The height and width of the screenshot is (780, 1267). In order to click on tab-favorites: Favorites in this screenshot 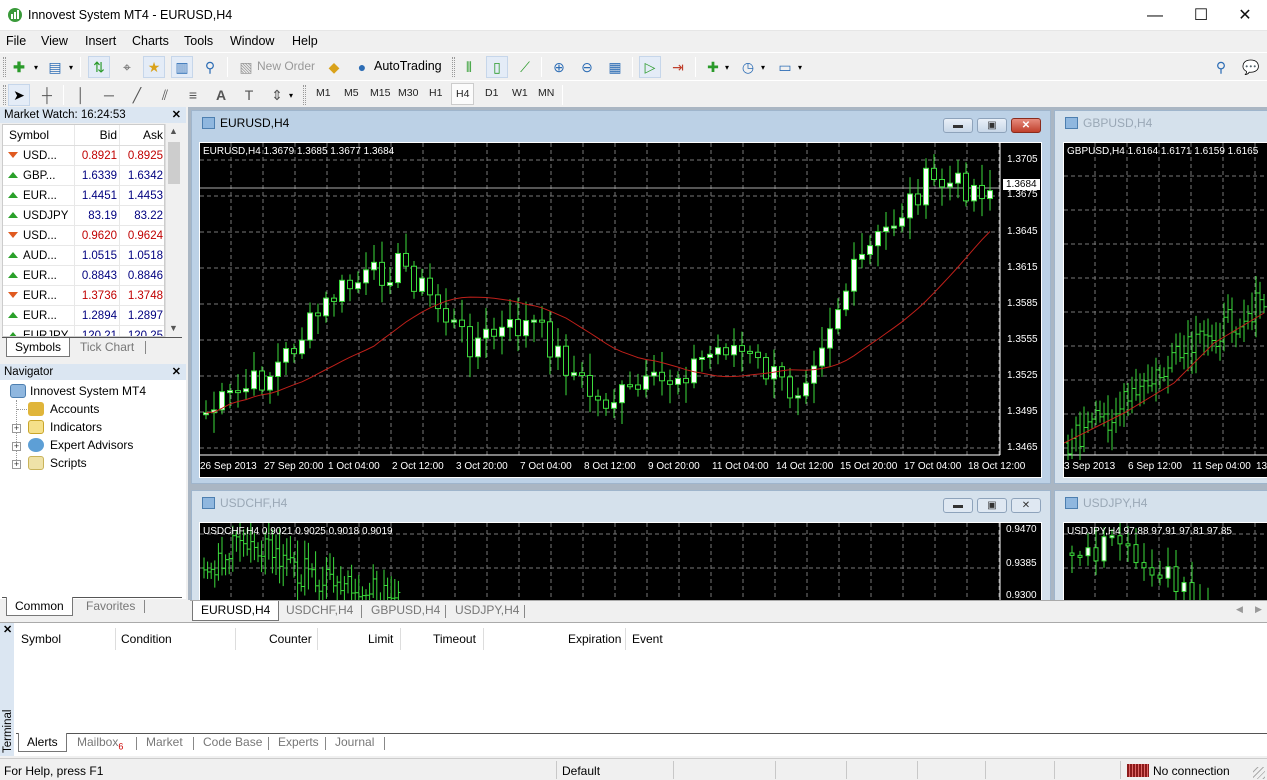, I will do `click(110, 606)`.